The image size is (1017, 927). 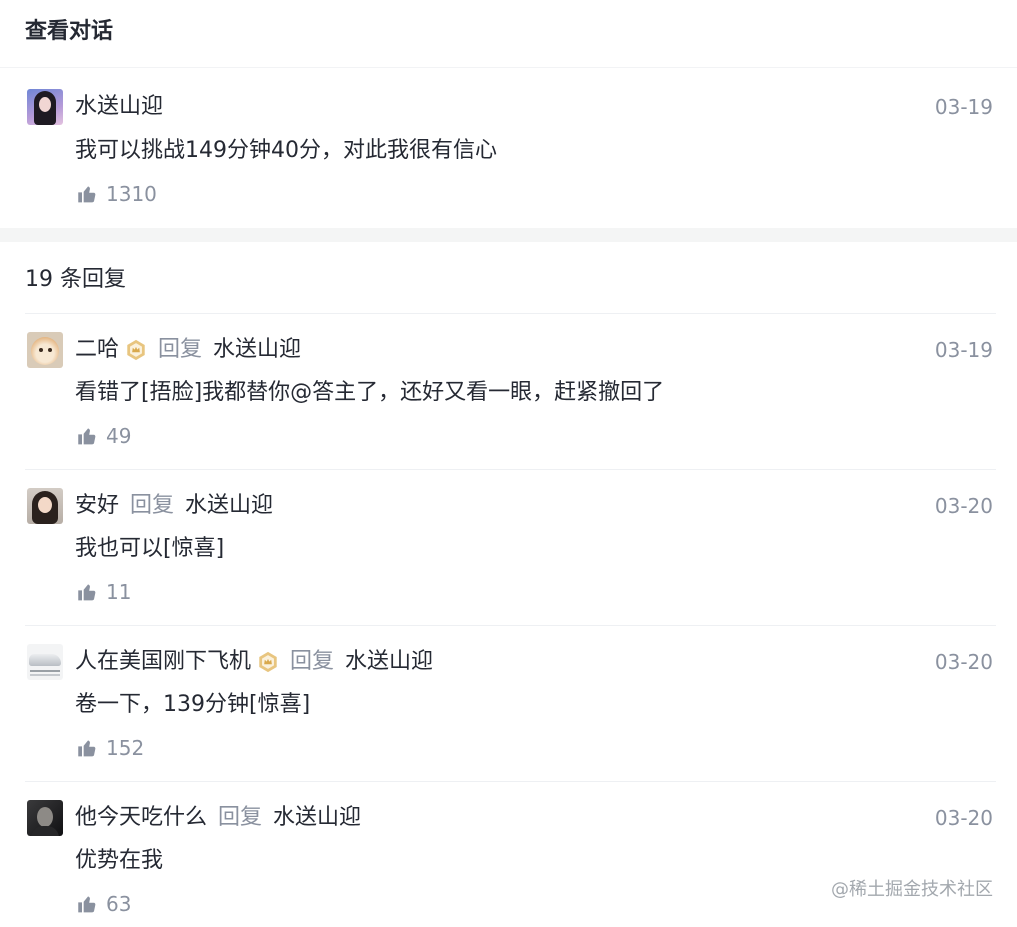 What do you see at coordinates (97, 350) in the screenshot?
I see `author-name: 二哈` at bounding box center [97, 350].